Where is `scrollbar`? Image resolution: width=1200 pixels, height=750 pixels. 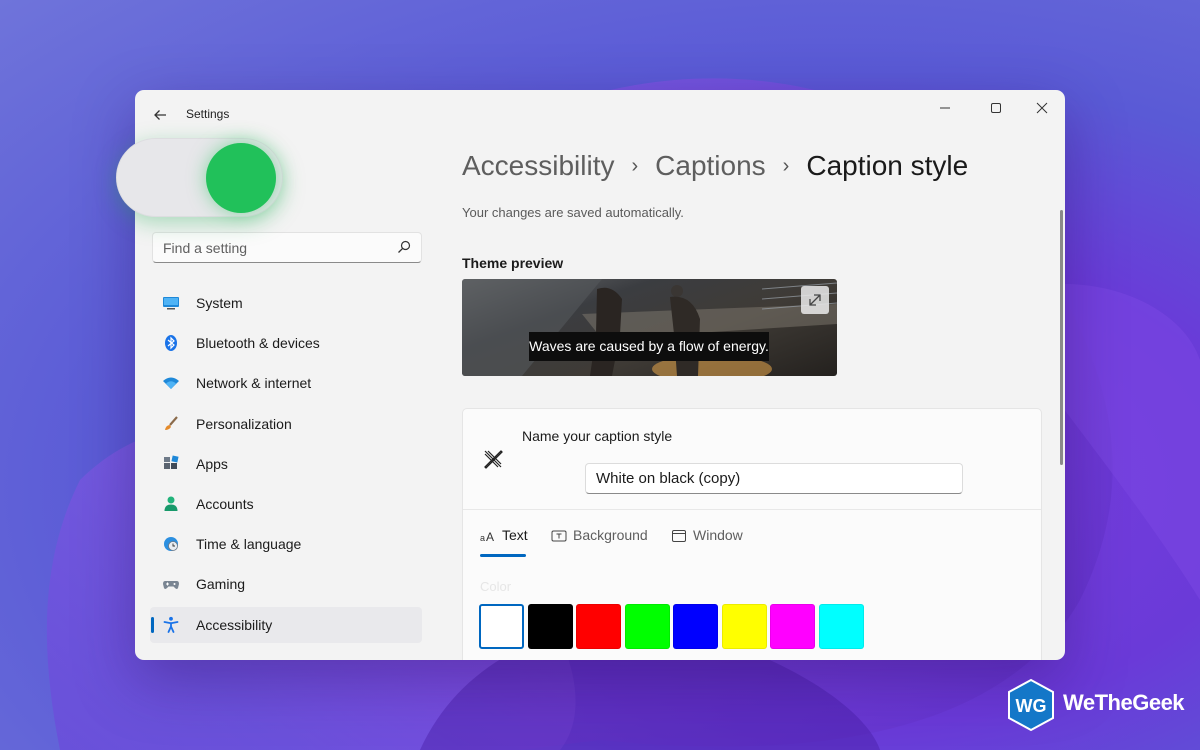 scrollbar is located at coordinates (1061, 337).